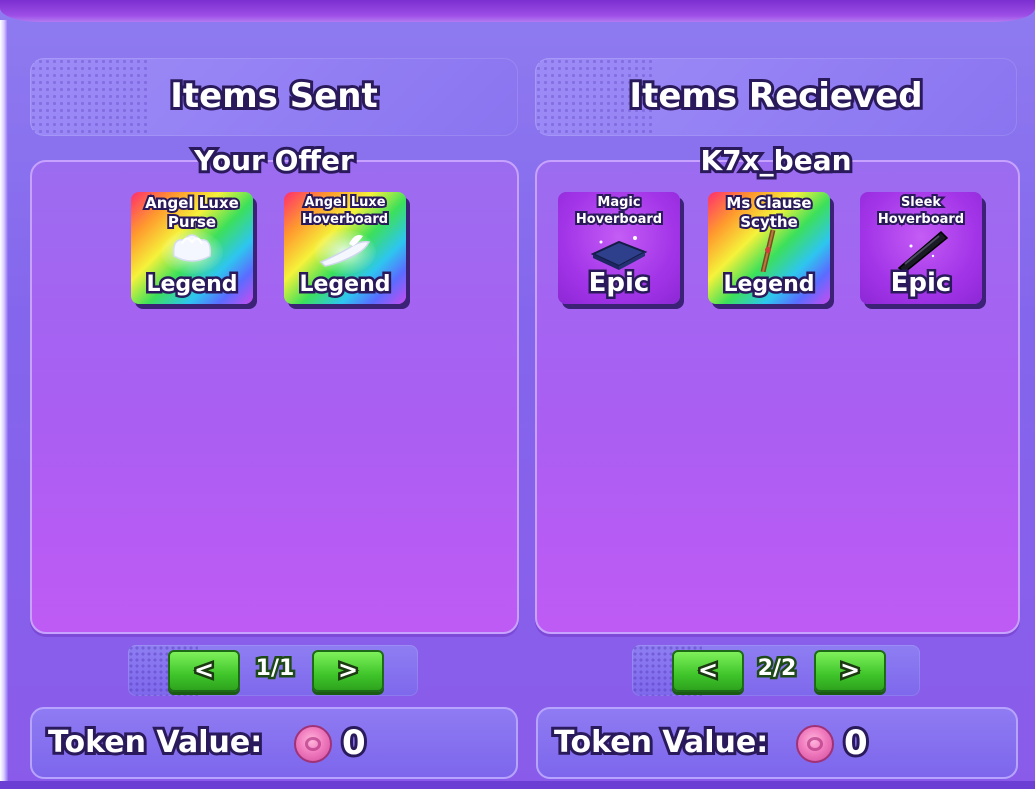  I want to click on item-name: Ms Clause Scythe, so click(768, 212).